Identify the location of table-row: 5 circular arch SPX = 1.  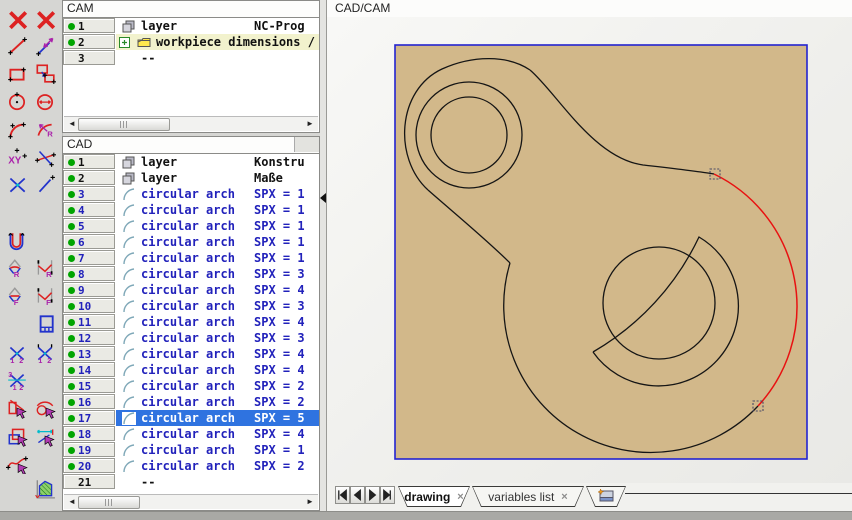
(191, 226).